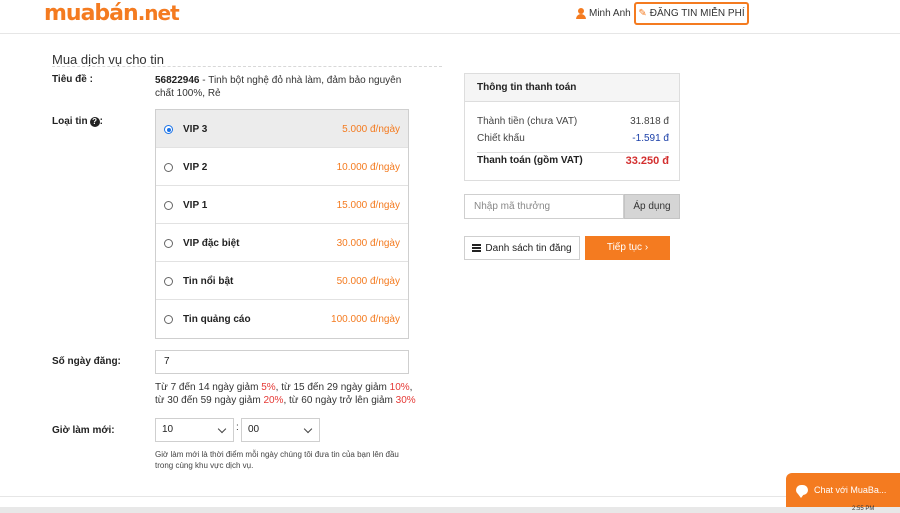  I want to click on list-button-label: Danh sách tin đăng, so click(528, 248).